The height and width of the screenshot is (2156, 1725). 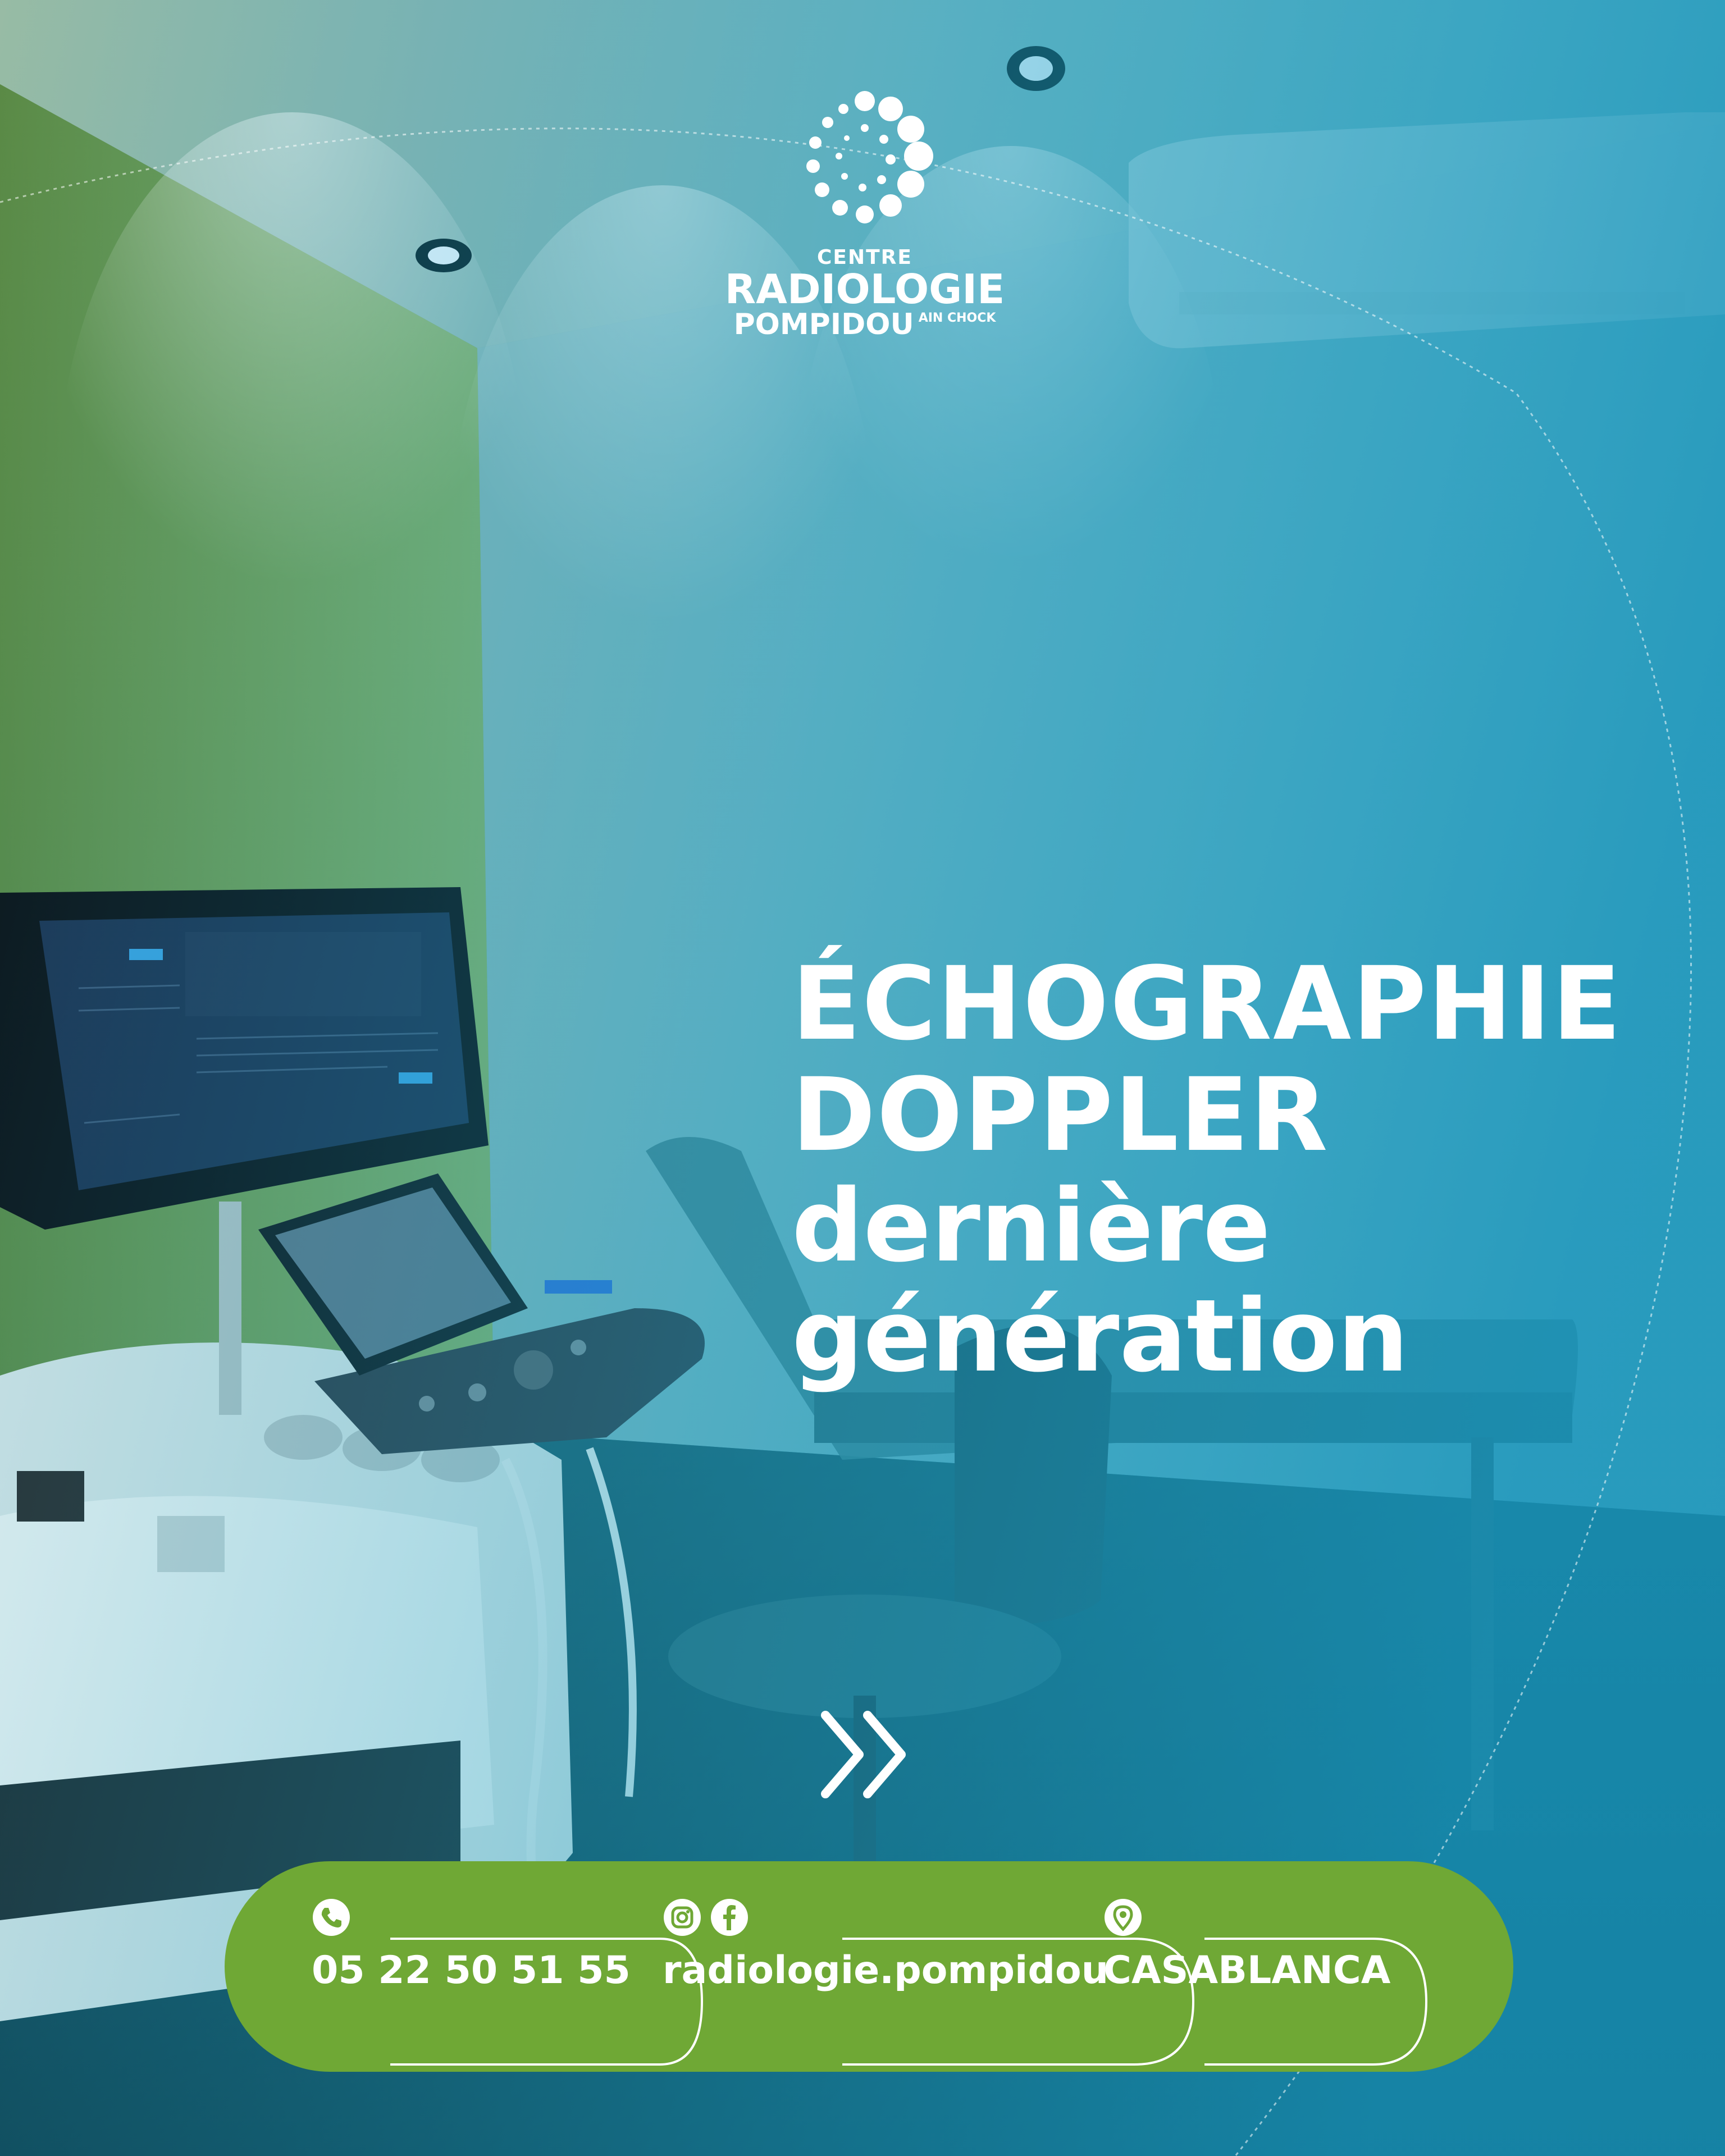 I want to click on headline: ÉCHOGRAPHIE DOPPLER dernière génération, so click(x=1207, y=1170).